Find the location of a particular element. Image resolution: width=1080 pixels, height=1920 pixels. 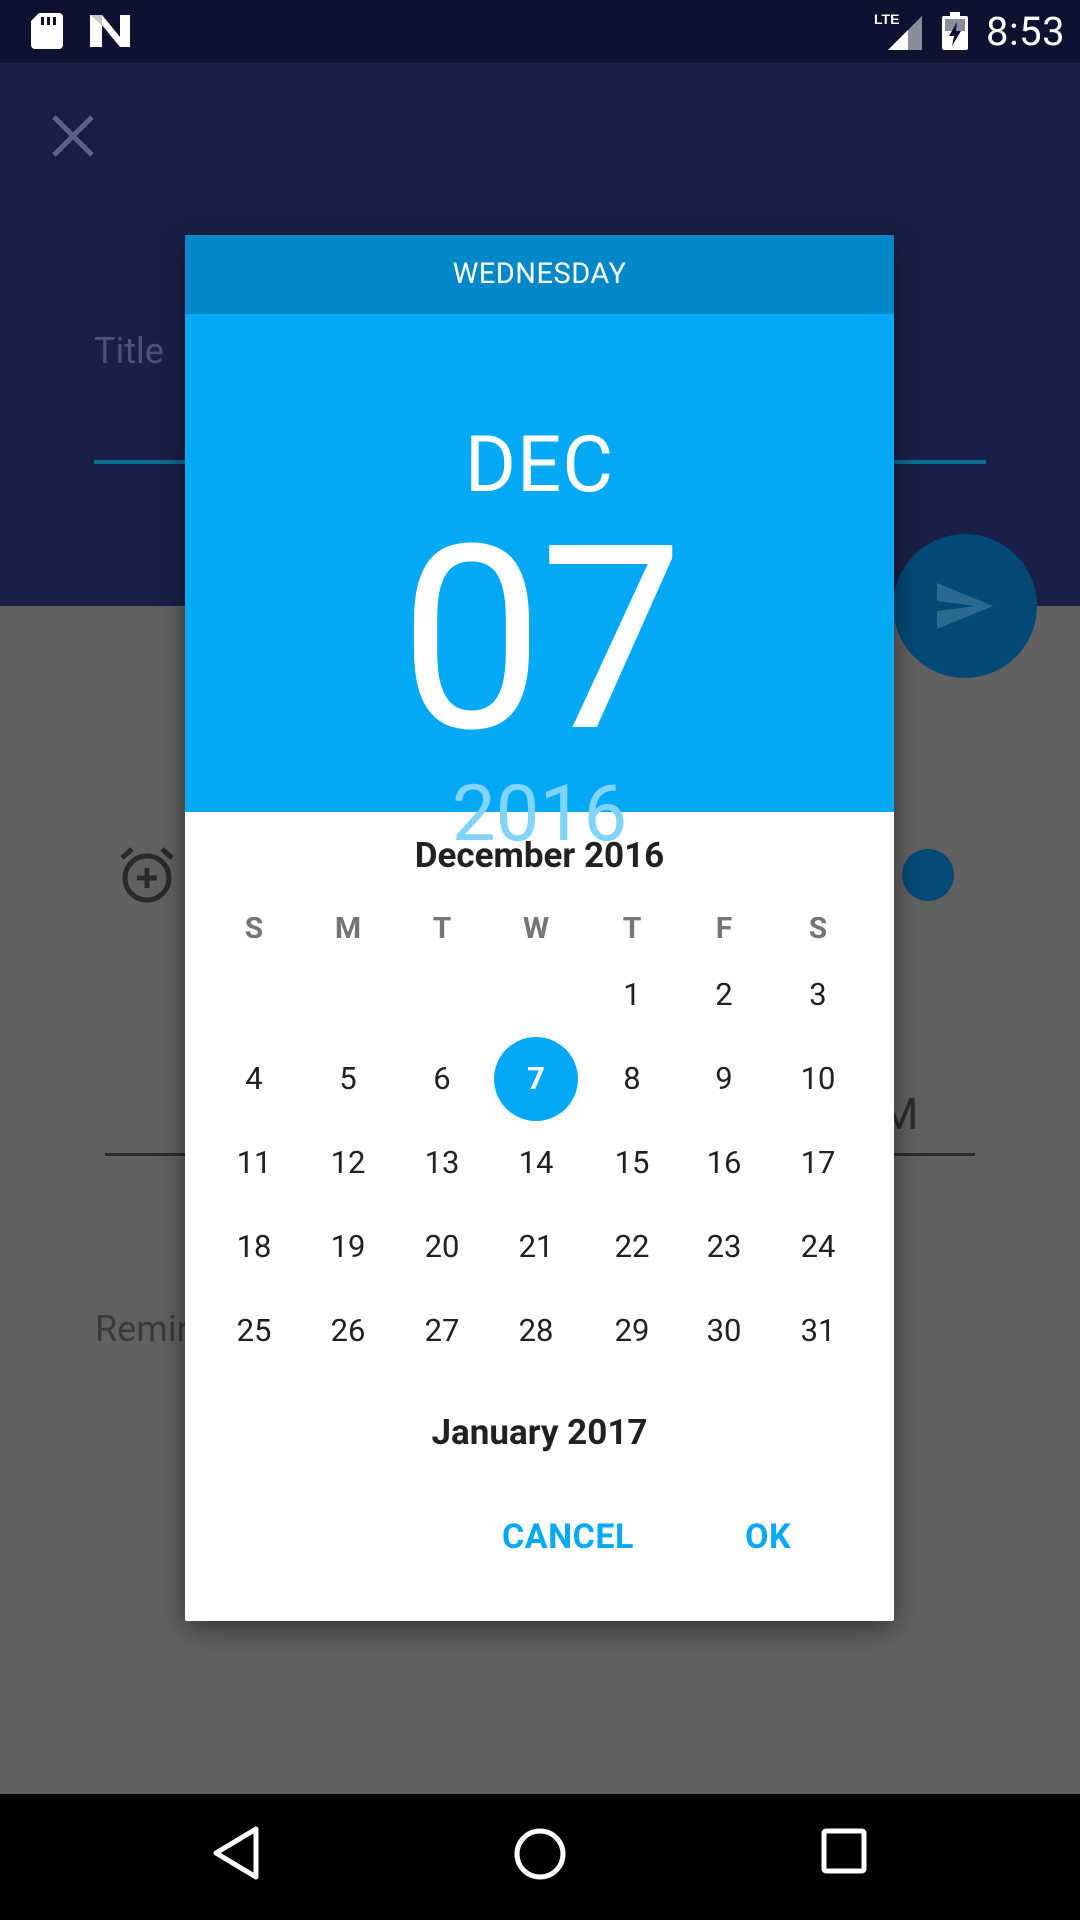

n-logo-icon is located at coordinates (110, 31).